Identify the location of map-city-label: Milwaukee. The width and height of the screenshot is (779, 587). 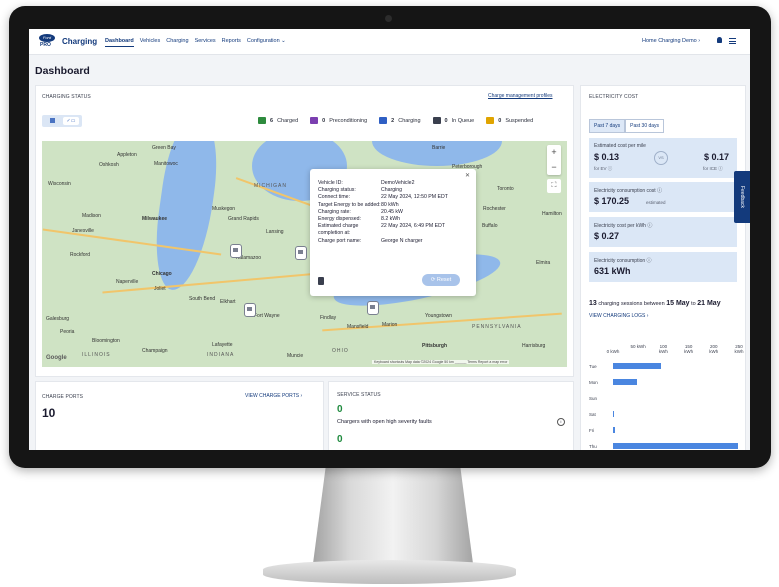
(155, 219).